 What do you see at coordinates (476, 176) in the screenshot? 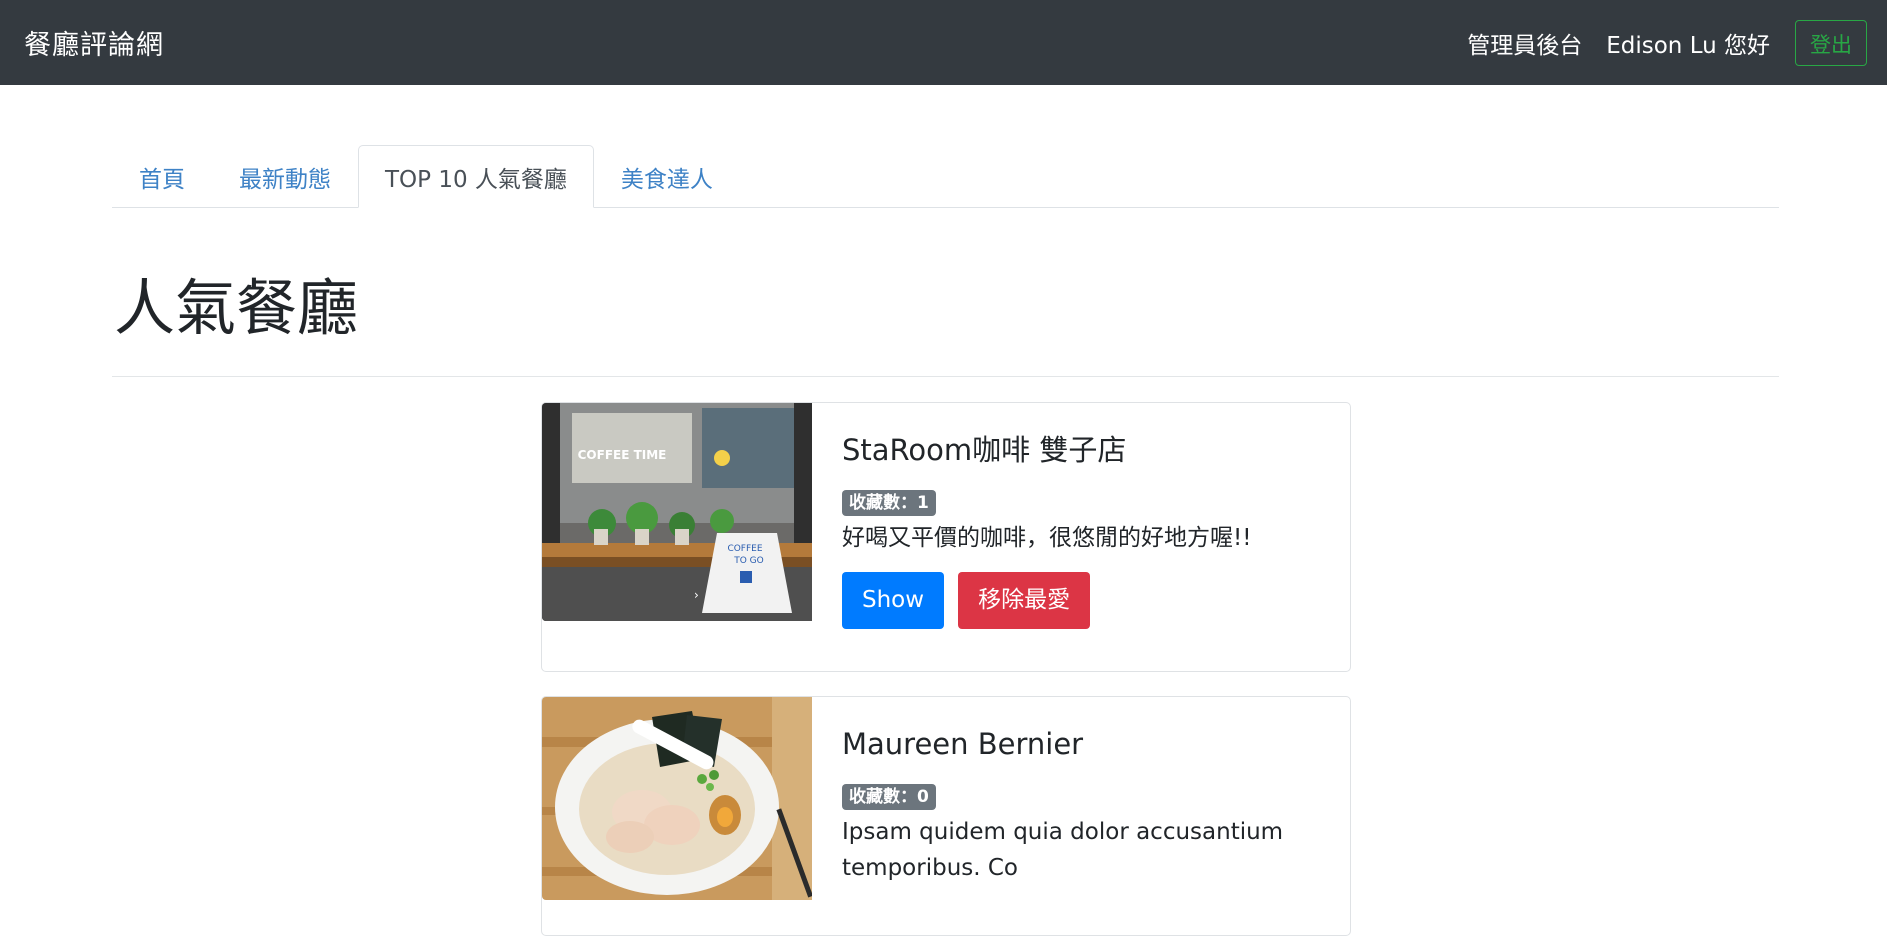
I see `tab-top10: TOP 10 人氣餐廳` at bounding box center [476, 176].